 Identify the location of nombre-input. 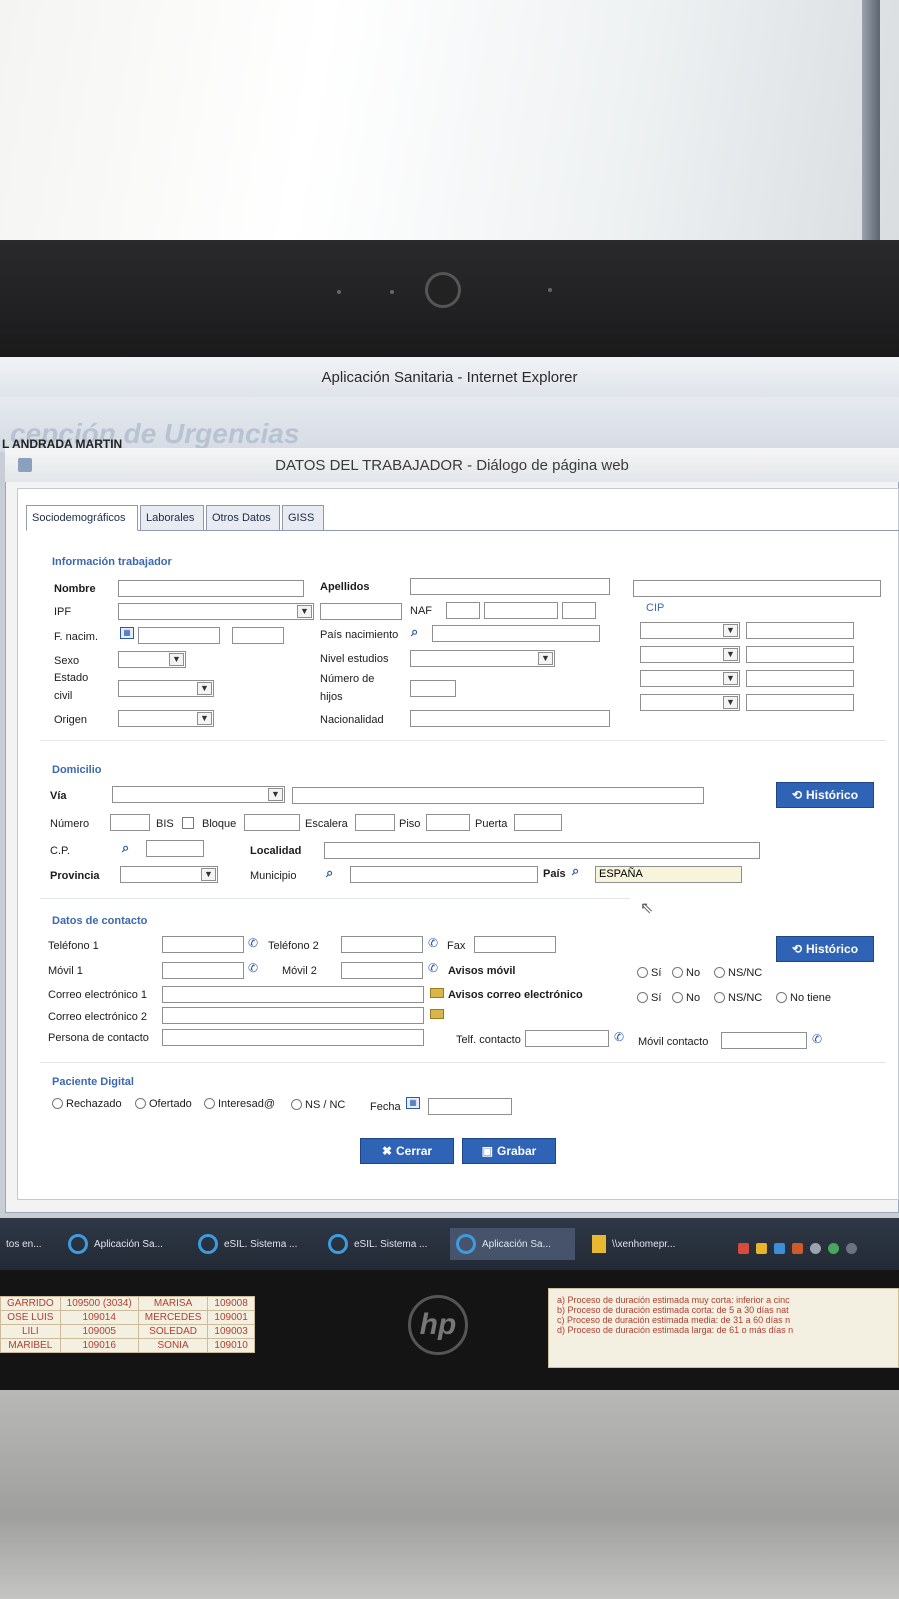
(211, 588).